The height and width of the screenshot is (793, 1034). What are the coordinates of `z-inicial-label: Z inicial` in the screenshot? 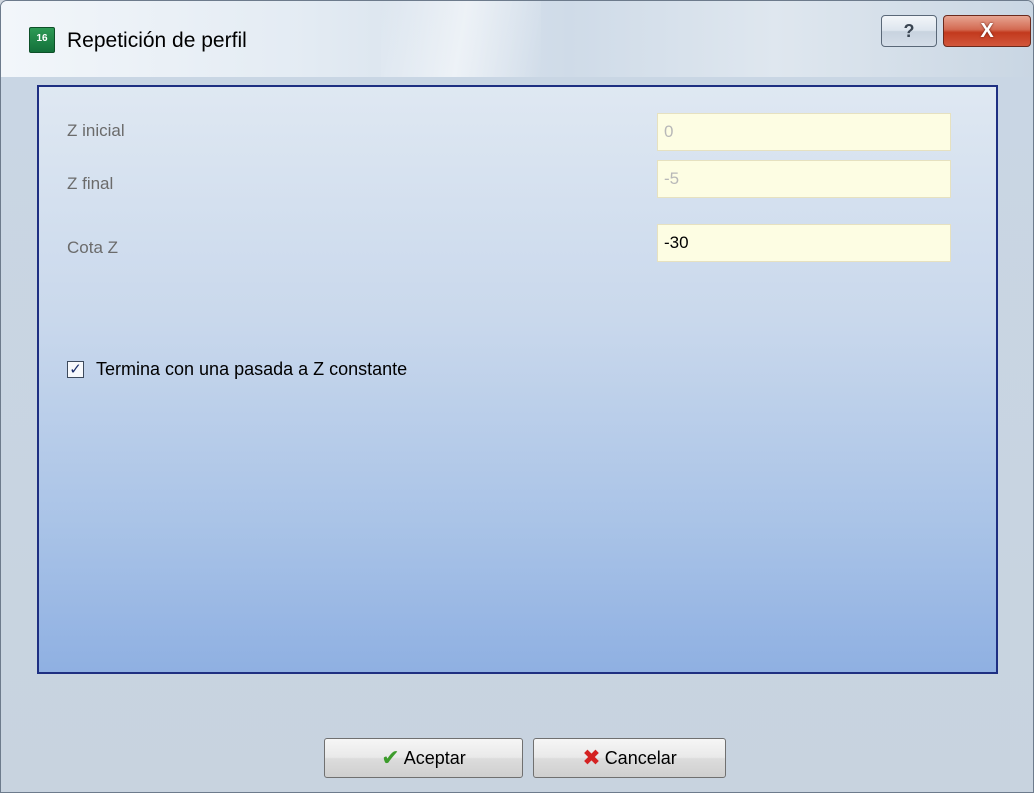 It's located at (96, 130).